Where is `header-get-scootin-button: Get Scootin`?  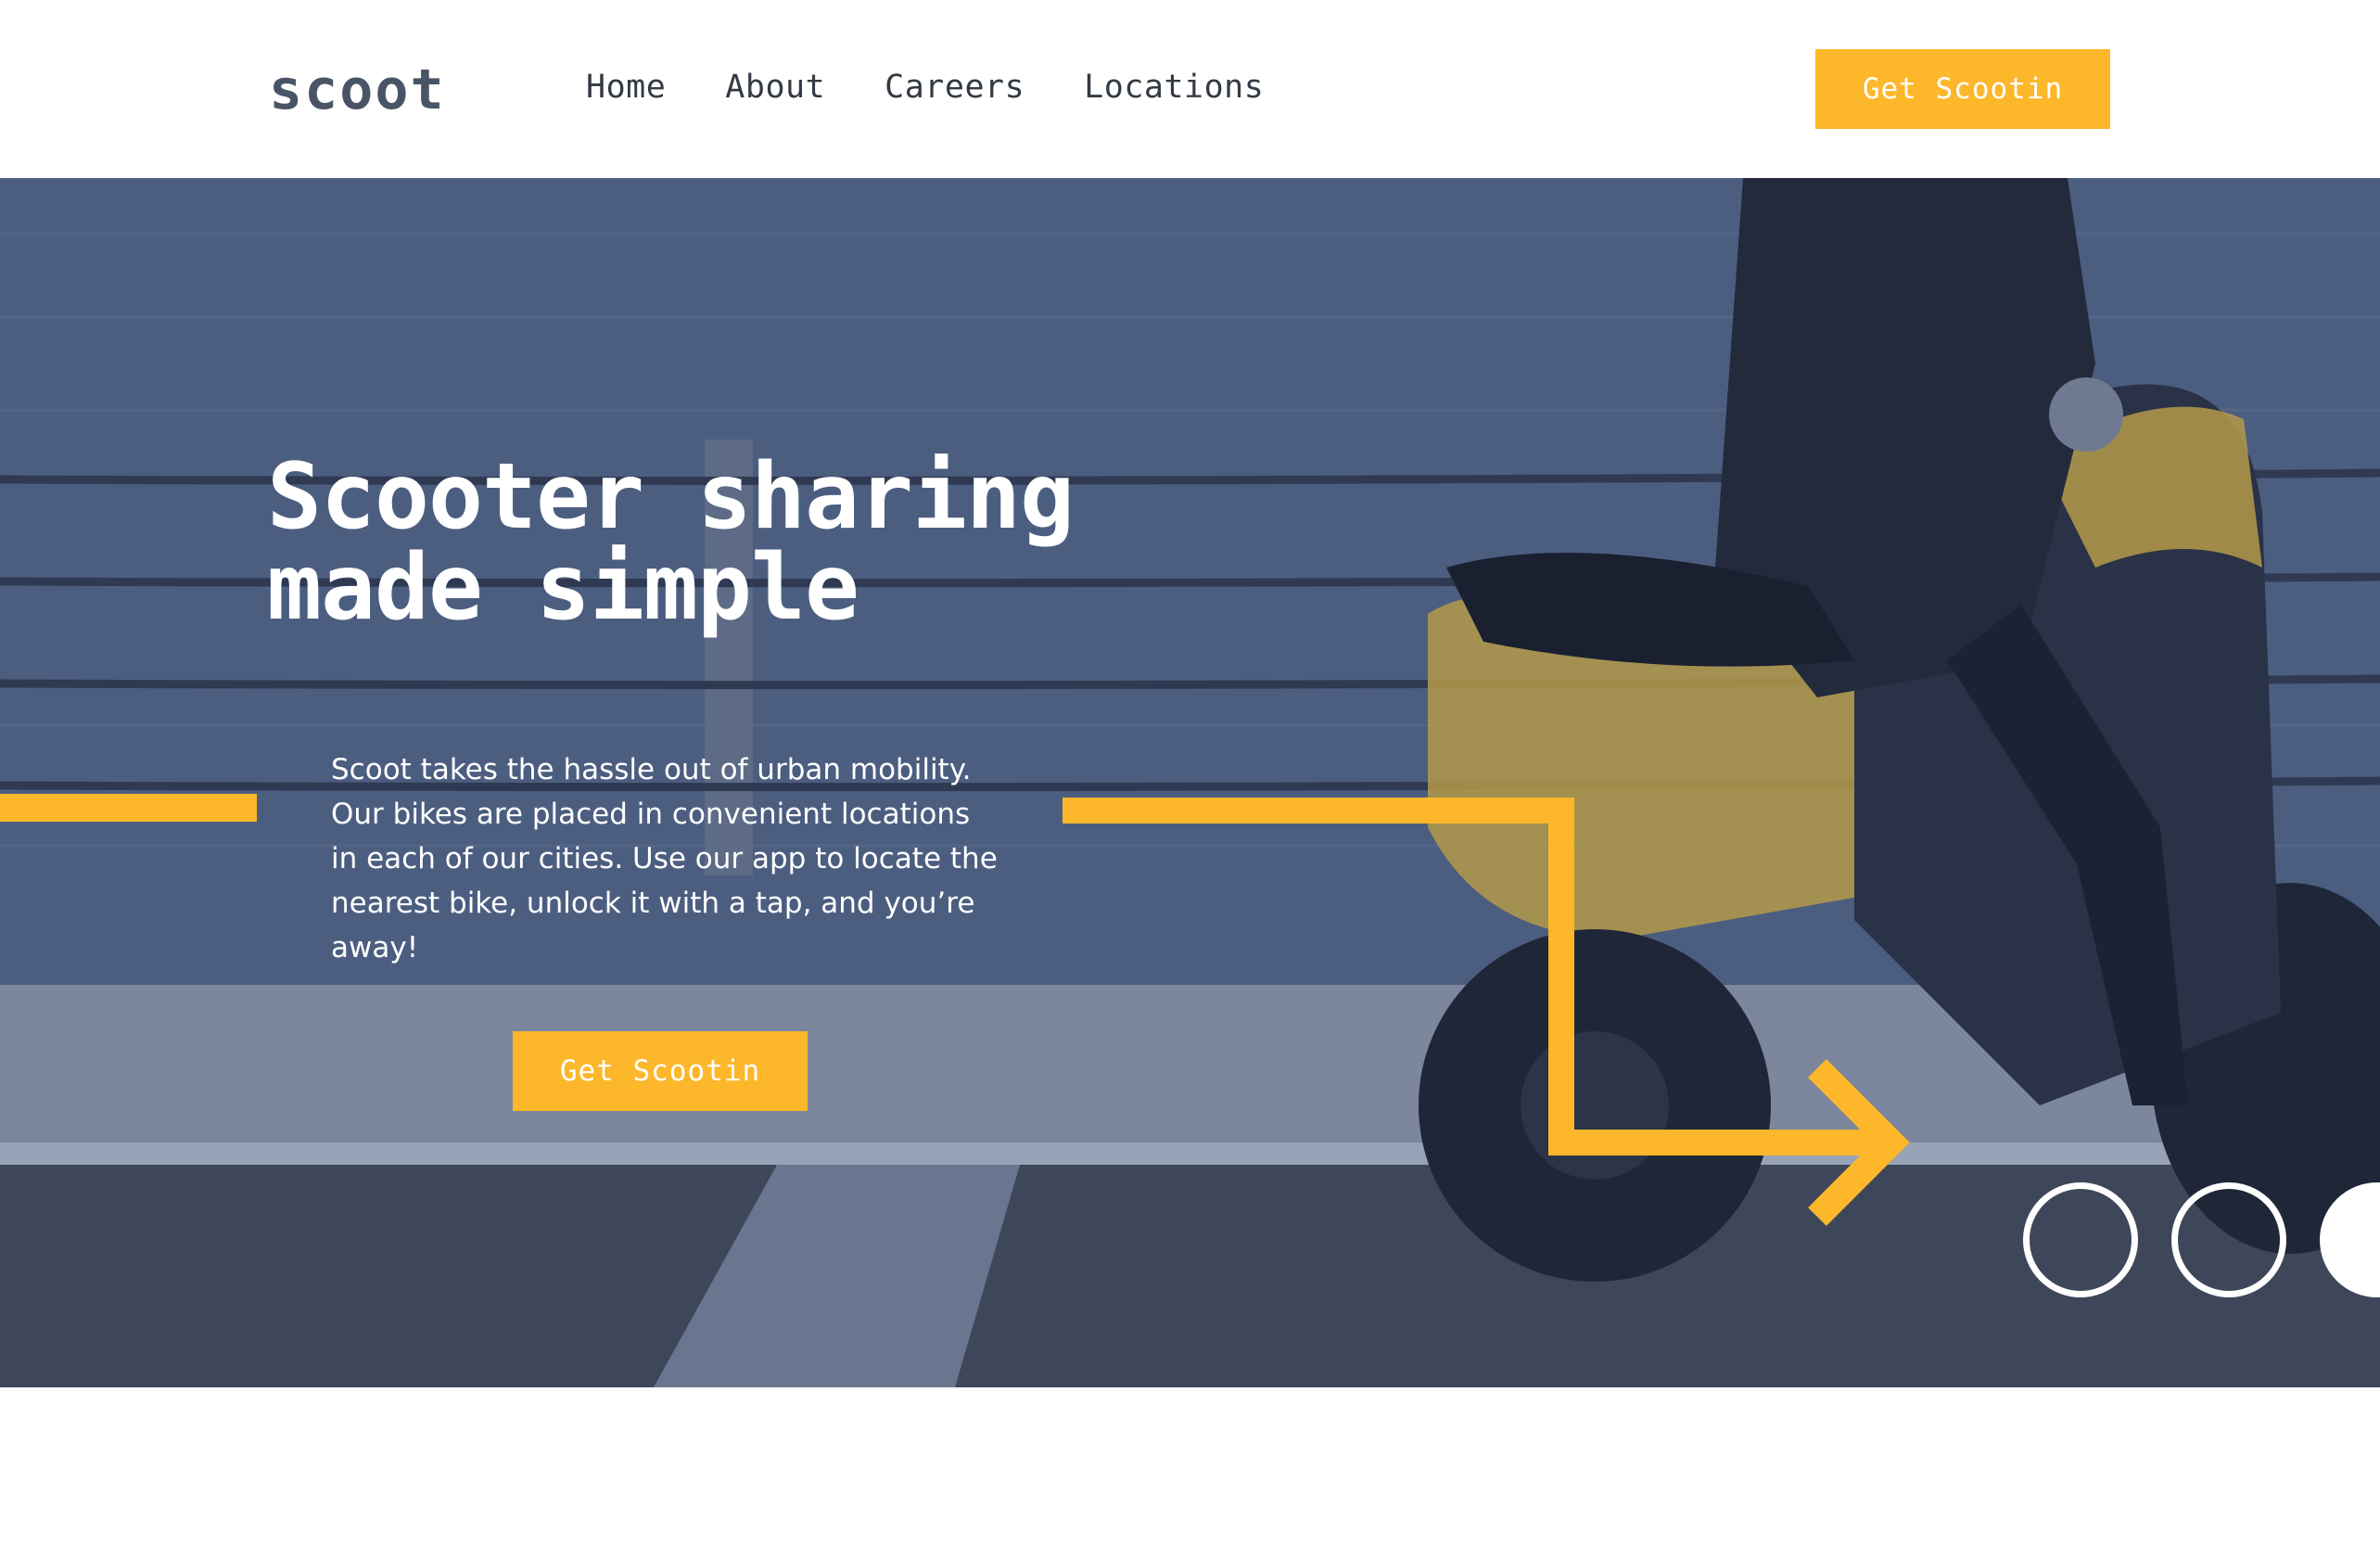 header-get-scootin-button: Get Scootin is located at coordinates (1962, 89).